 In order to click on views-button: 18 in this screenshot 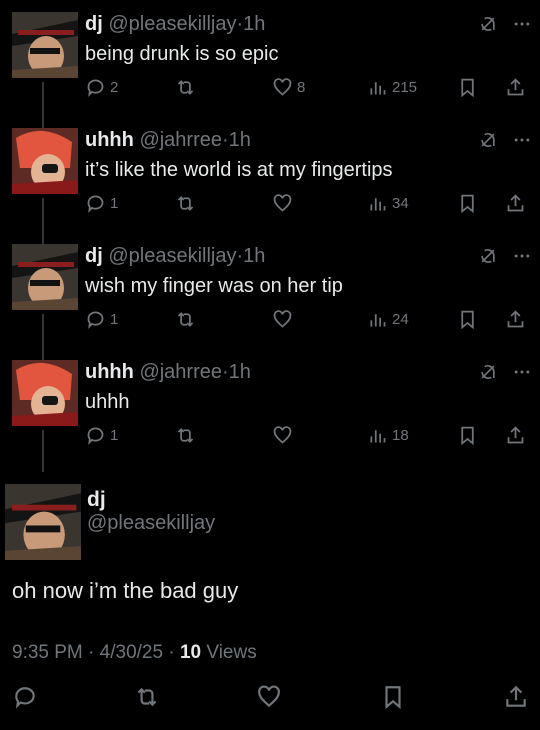, I will do `click(388, 435)`.